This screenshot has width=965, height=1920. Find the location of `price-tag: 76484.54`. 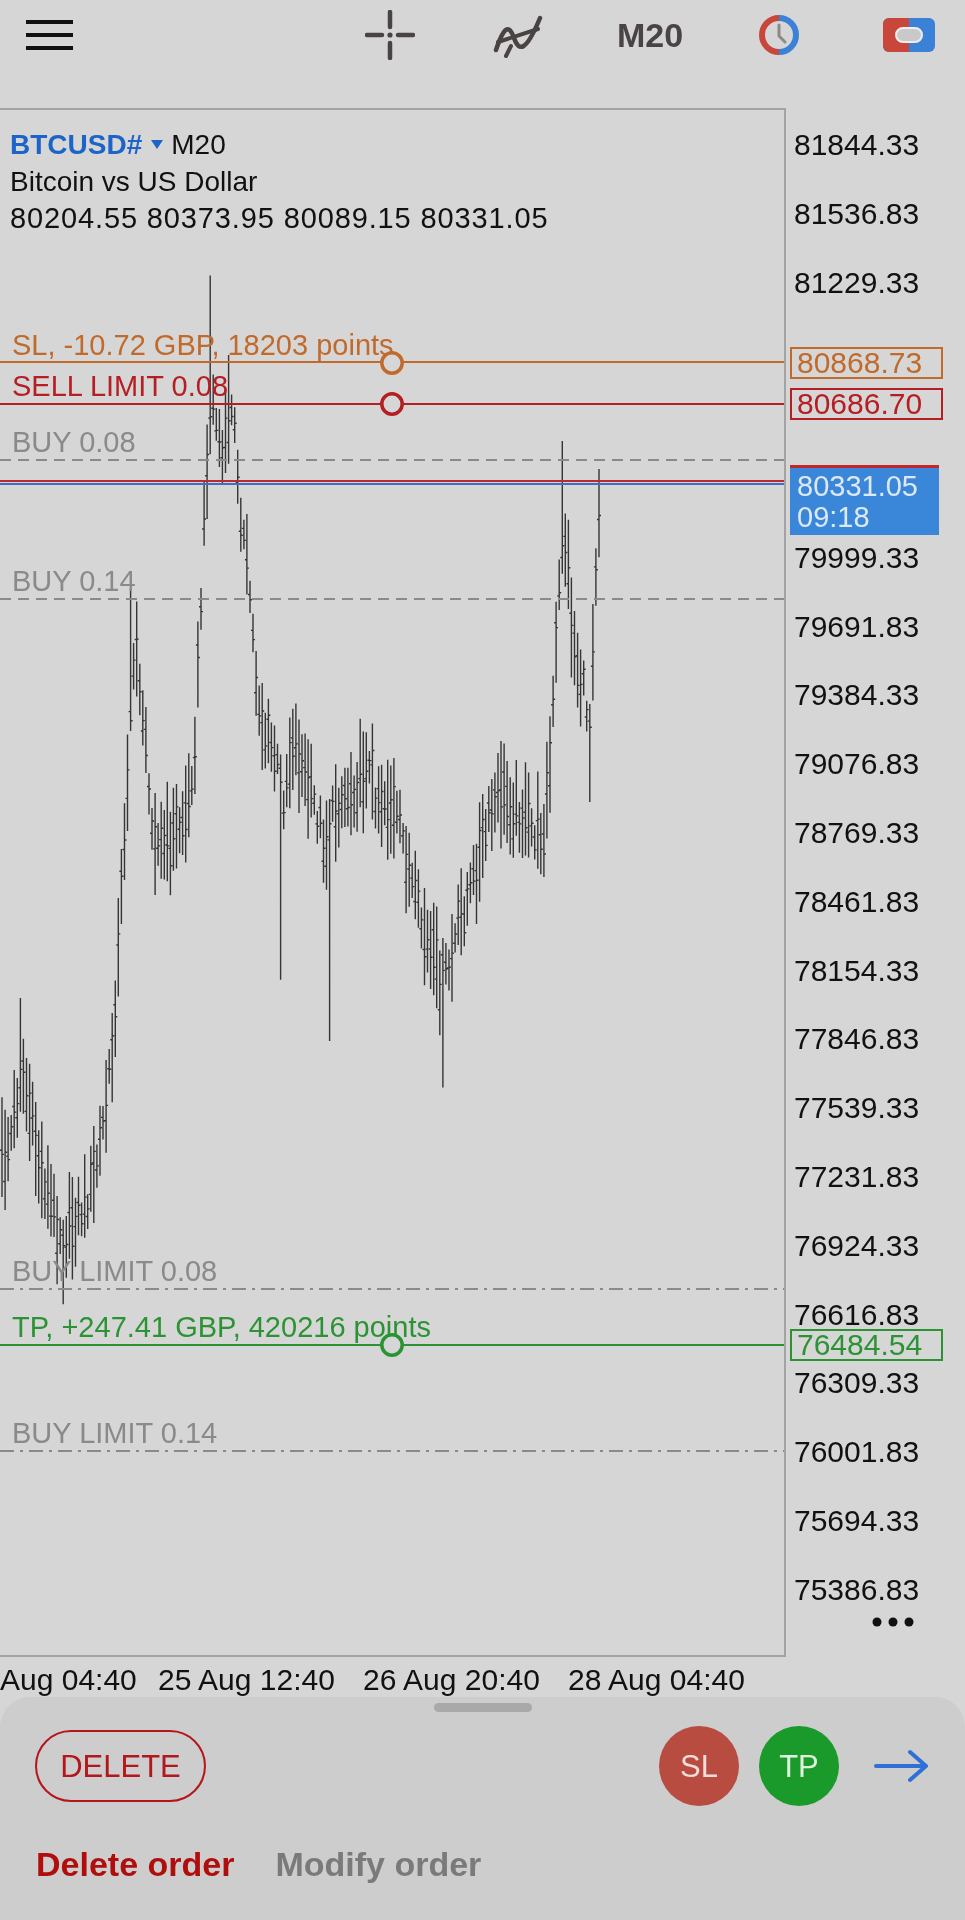

price-tag: 76484.54 is located at coordinates (866, 1345).